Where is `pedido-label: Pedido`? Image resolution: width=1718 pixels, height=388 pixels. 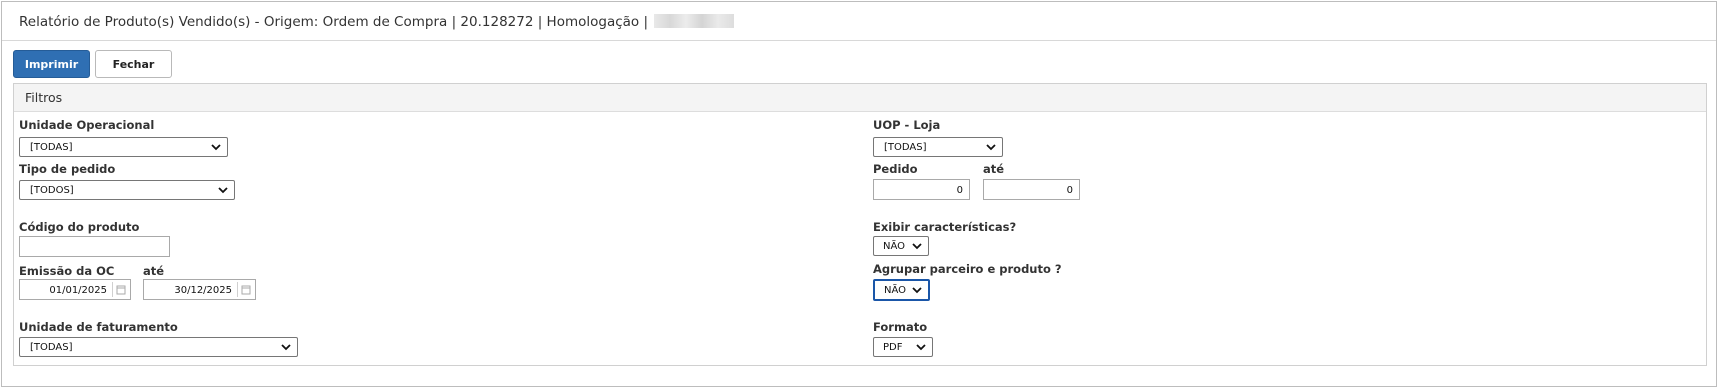 pedido-label: Pedido is located at coordinates (895, 169).